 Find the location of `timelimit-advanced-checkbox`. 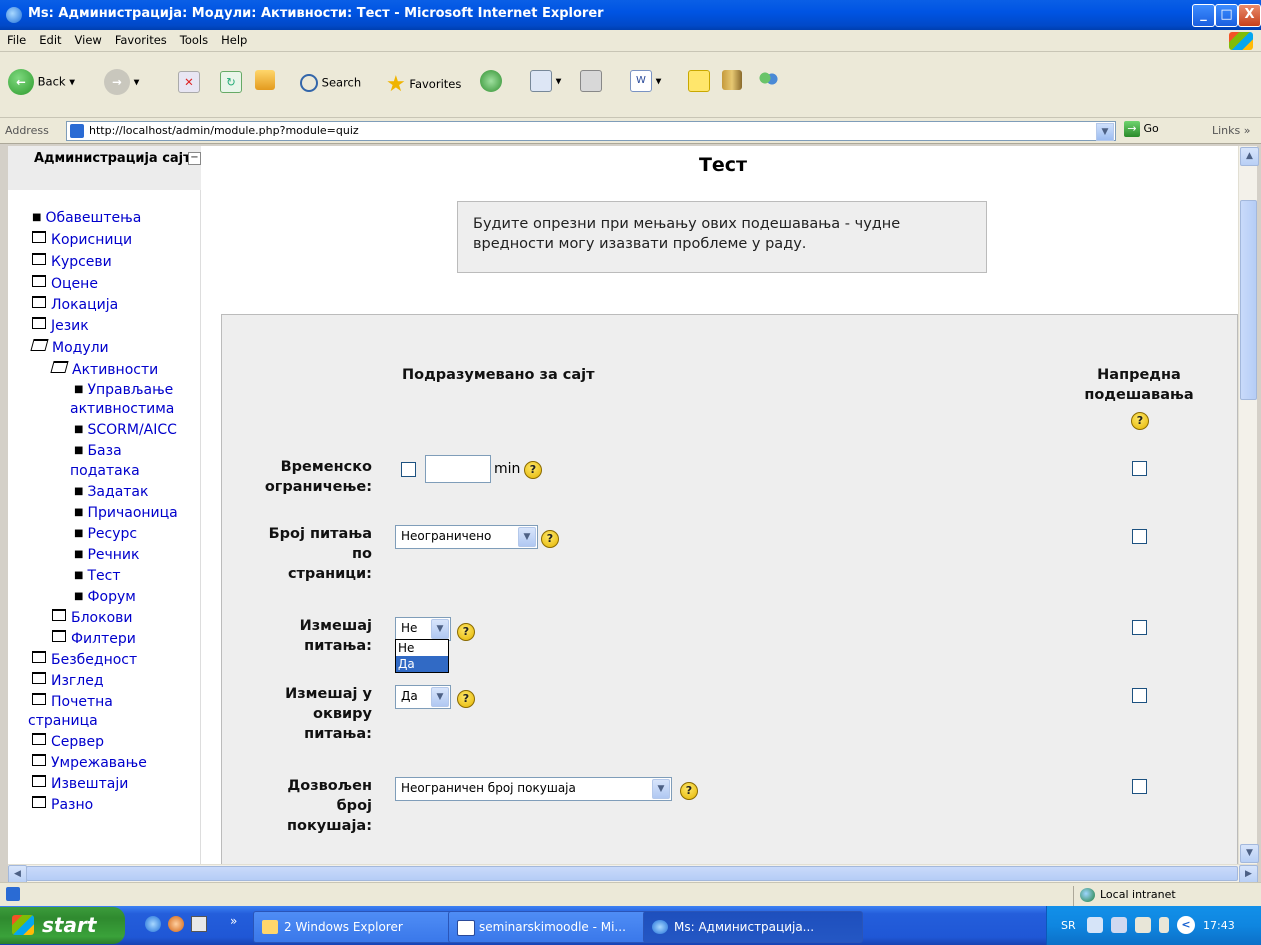

timelimit-advanced-checkbox is located at coordinates (1139, 468).